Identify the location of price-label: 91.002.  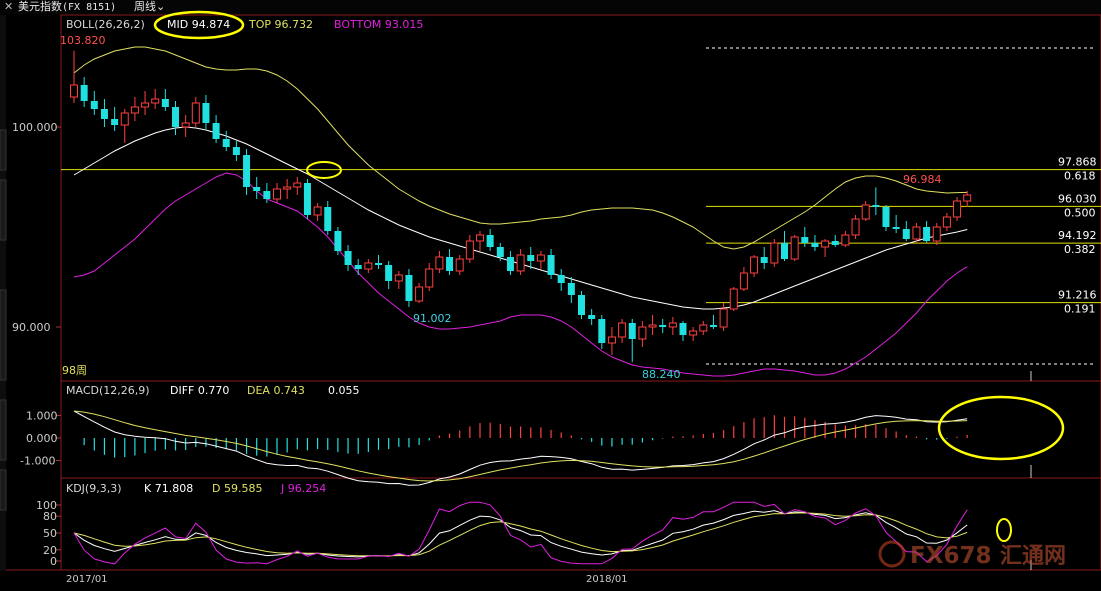
(432, 318).